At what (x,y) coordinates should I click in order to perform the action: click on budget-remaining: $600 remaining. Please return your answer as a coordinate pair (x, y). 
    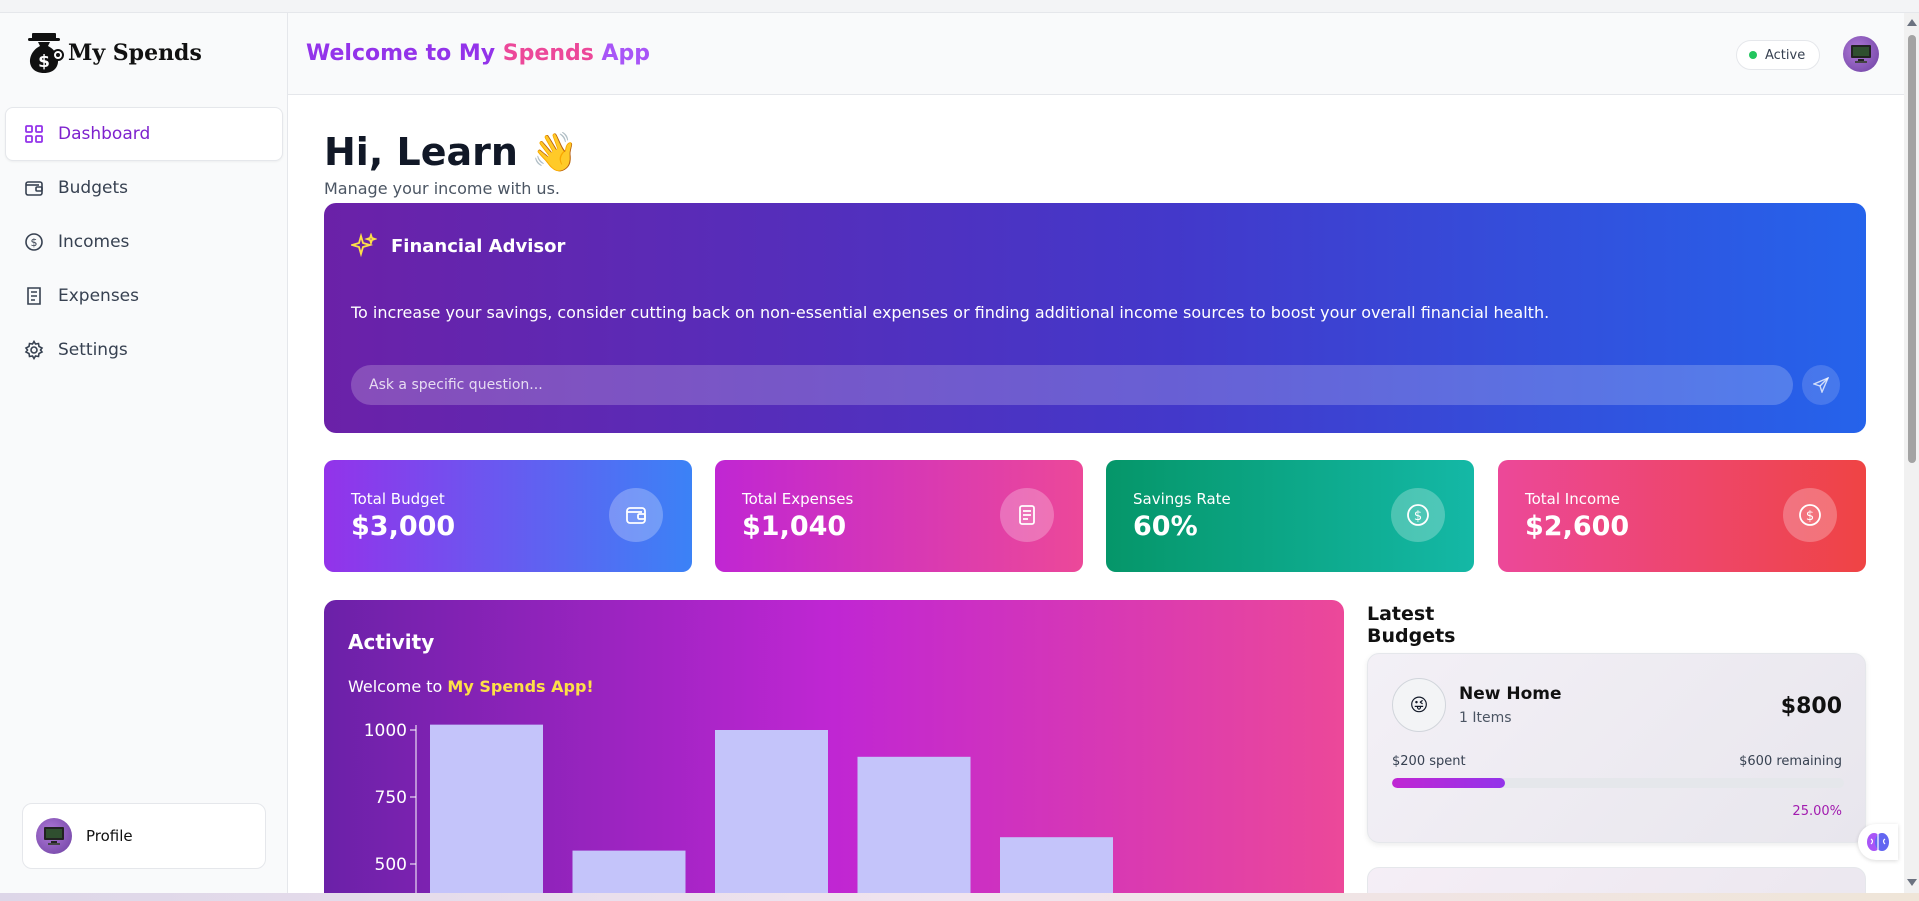
    Looking at the image, I should click on (1790, 761).